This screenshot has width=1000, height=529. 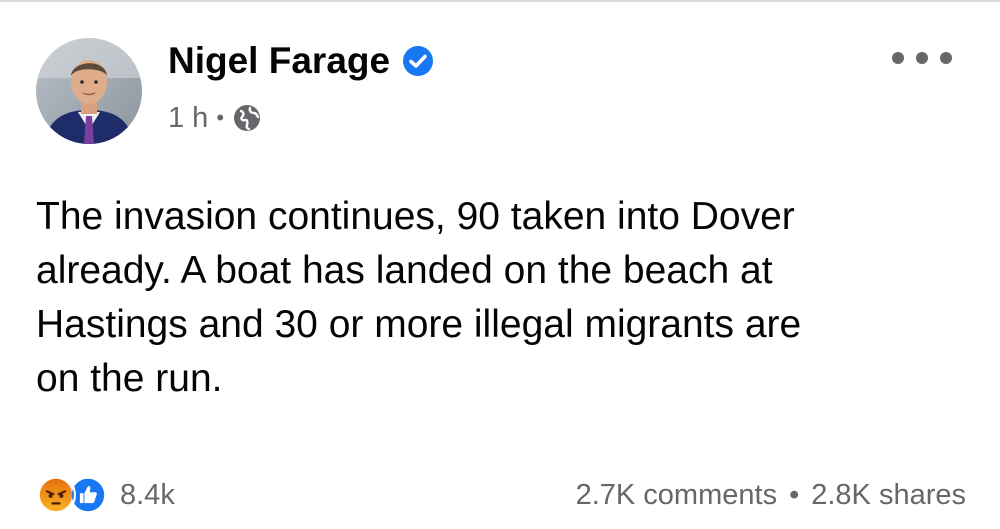 I want to click on post-timestamp: 1 h, so click(x=188, y=118).